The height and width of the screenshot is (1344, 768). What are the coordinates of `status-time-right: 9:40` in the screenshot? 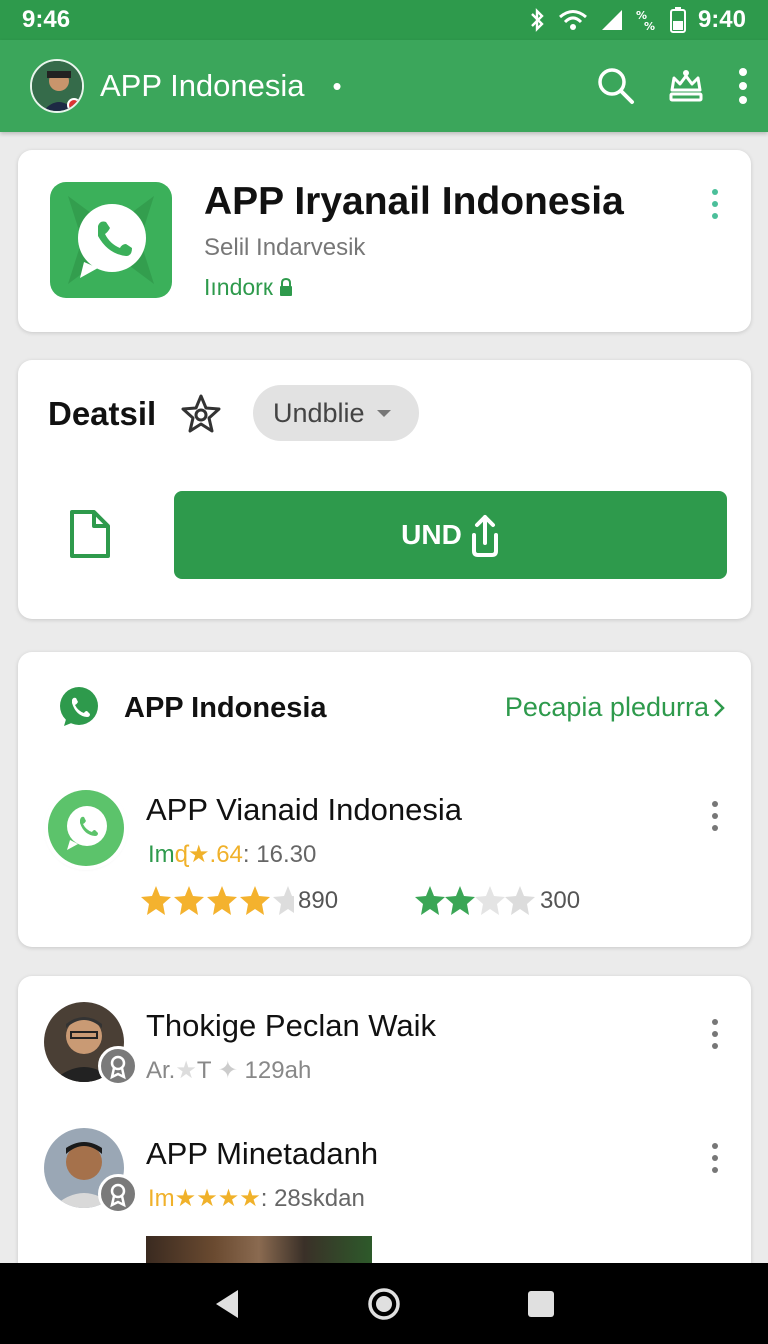 It's located at (721, 19).